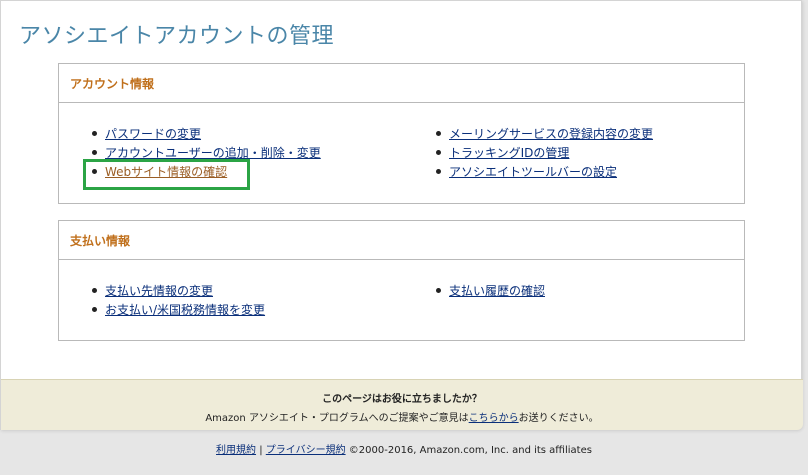  I want to click on terms-link: 利用規約, so click(236, 450).